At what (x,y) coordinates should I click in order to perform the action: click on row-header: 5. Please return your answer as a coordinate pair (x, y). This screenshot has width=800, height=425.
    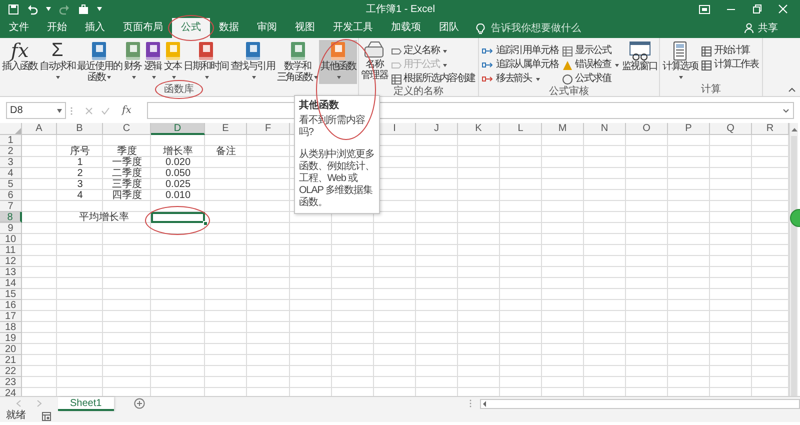
    Looking at the image, I should click on (11, 184).